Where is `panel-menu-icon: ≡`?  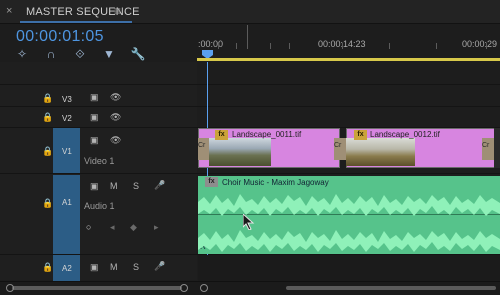 panel-menu-icon: ≡ is located at coordinates (117, 11).